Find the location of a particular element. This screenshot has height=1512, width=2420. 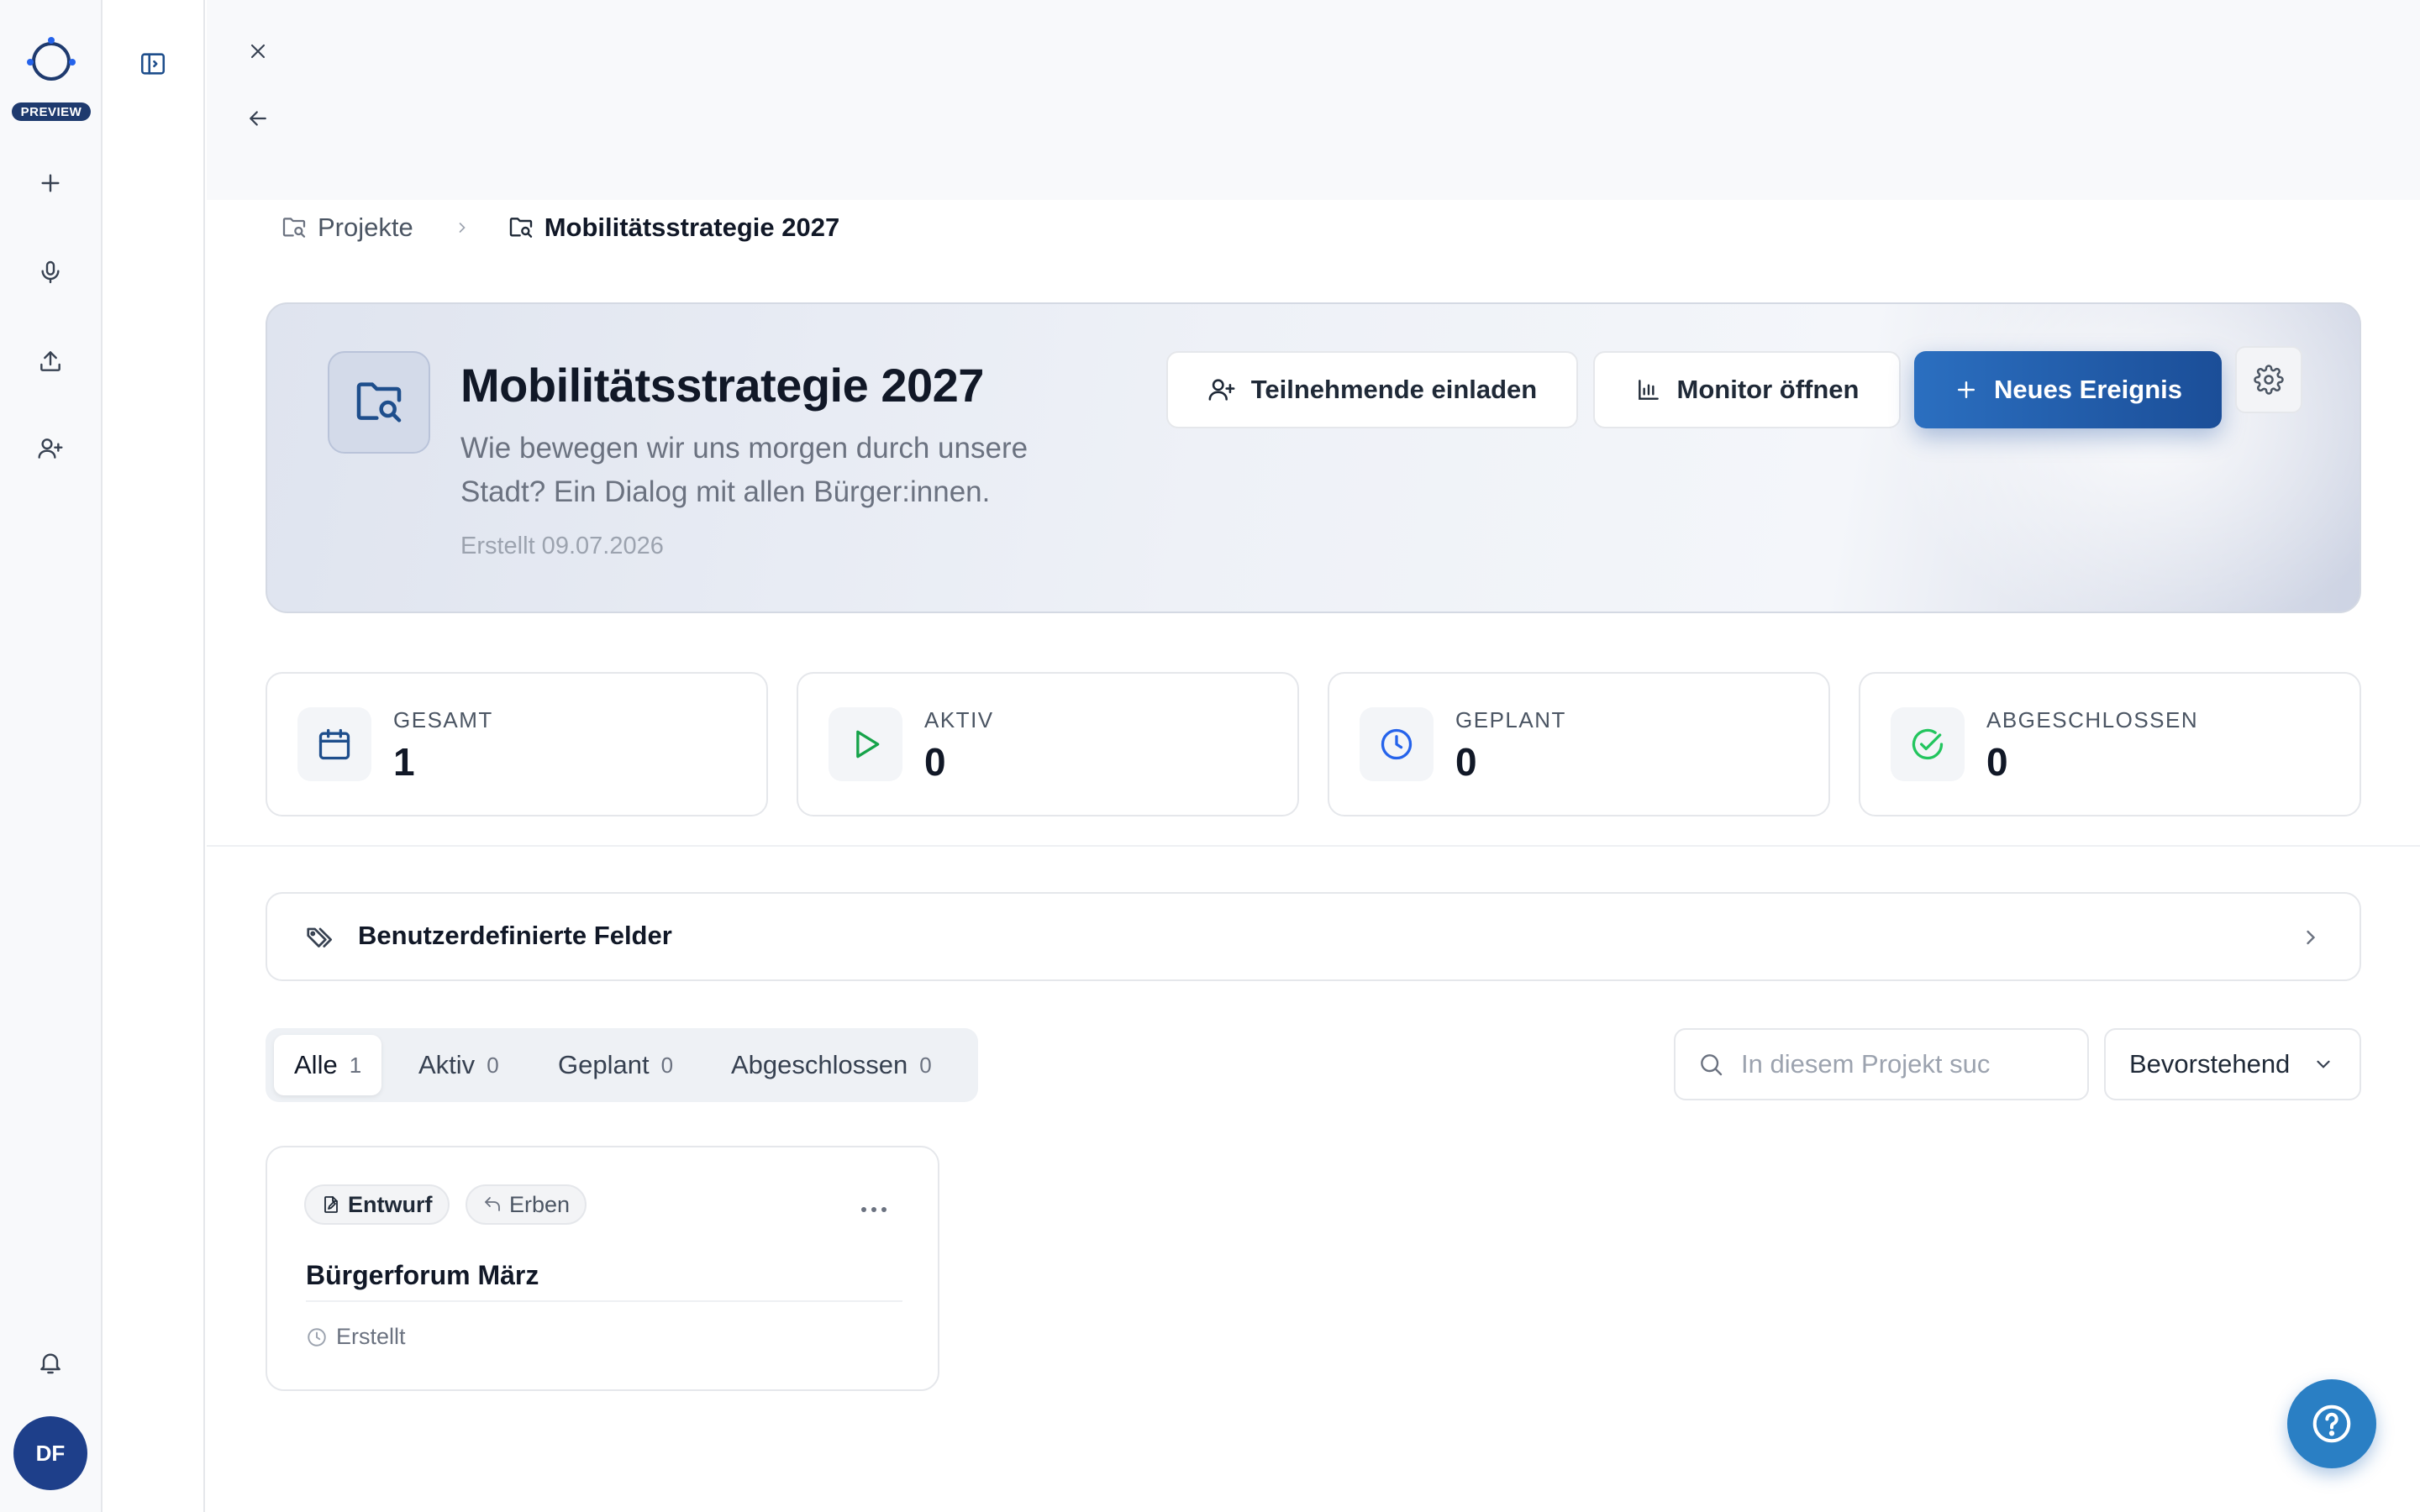

bell-icon is located at coordinates (50, 1363).